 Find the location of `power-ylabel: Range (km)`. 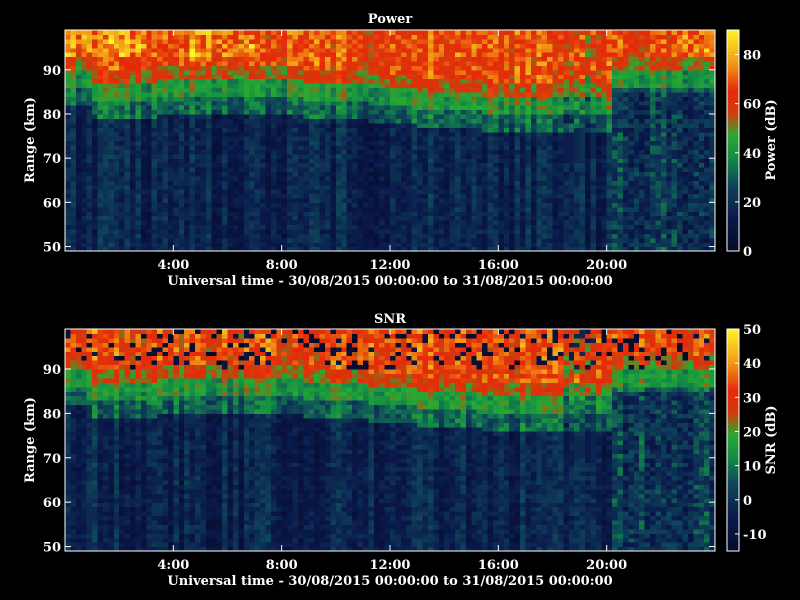

power-ylabel: Range (km) is located at coordinates (30, 140).